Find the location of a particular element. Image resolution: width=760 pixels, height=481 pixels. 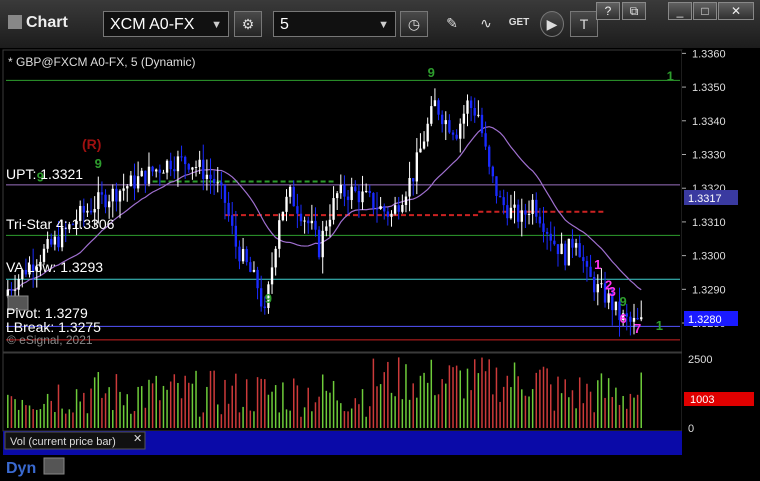

settings-gear-icon: ⚙ is located at coordinates (248, 24).